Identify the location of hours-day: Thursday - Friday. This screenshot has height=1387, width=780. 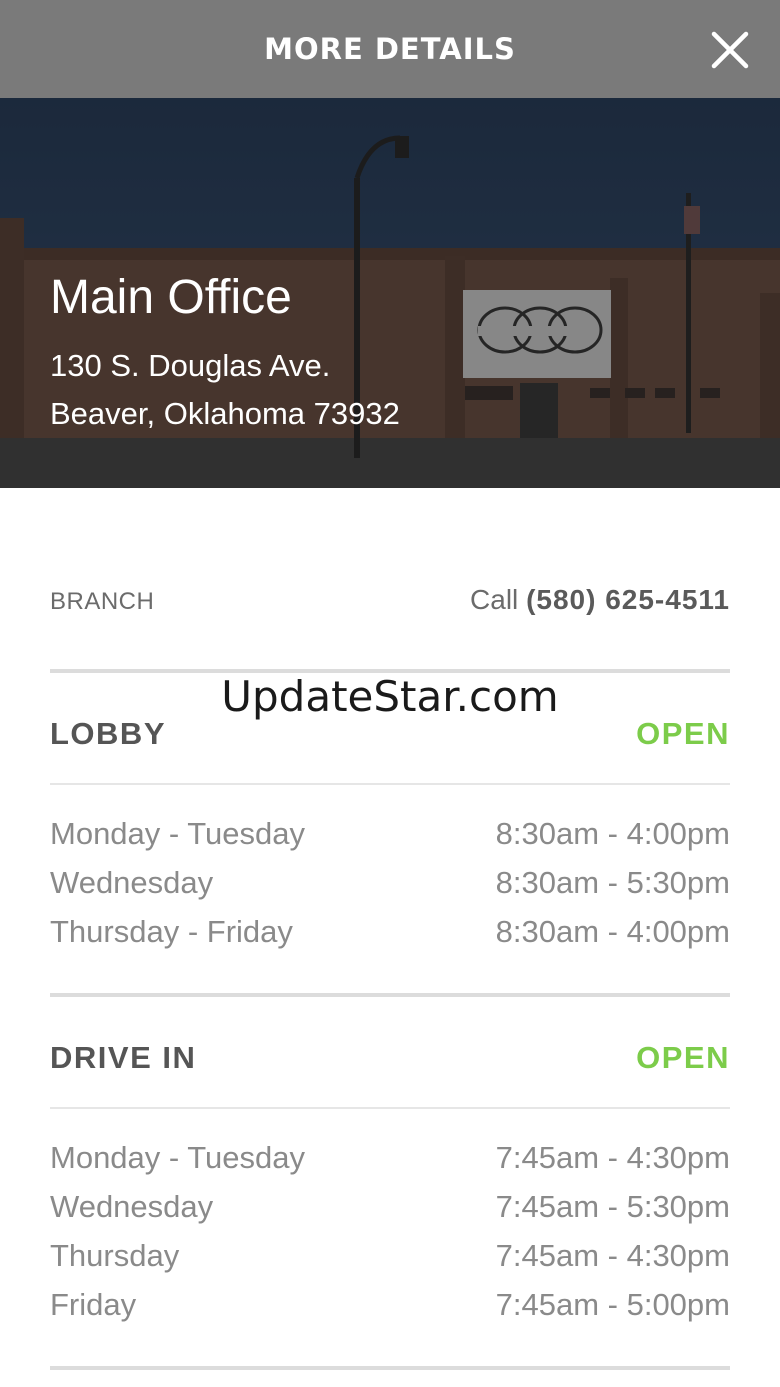
(171, 931).